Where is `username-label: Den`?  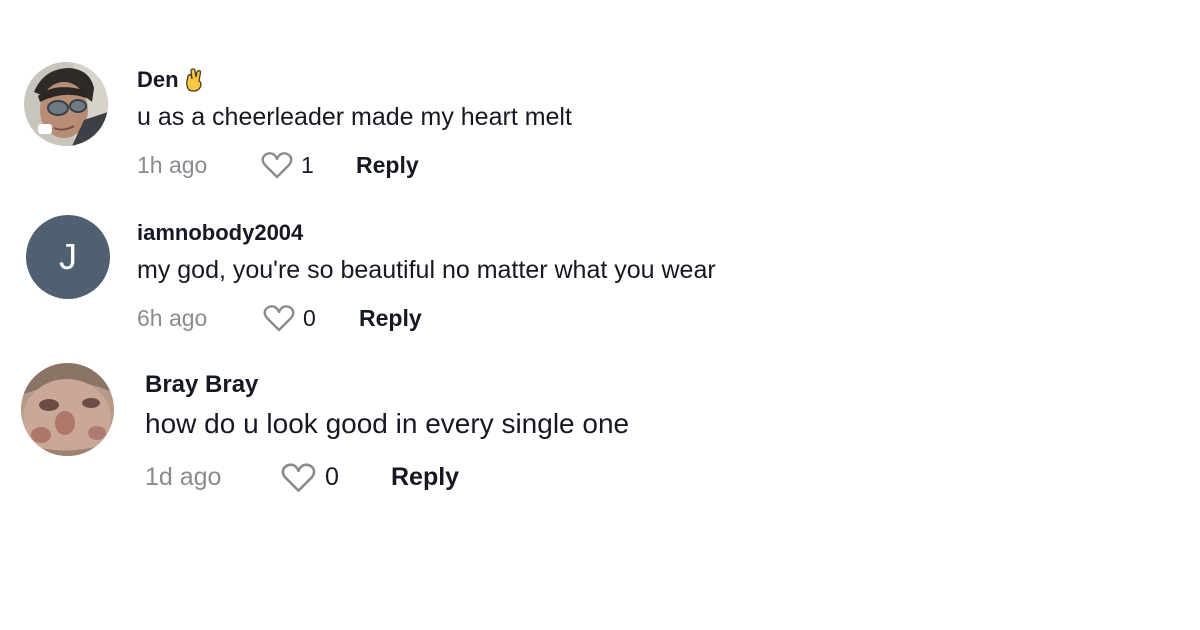 username-label: Den is located at coordinates (158, 79).